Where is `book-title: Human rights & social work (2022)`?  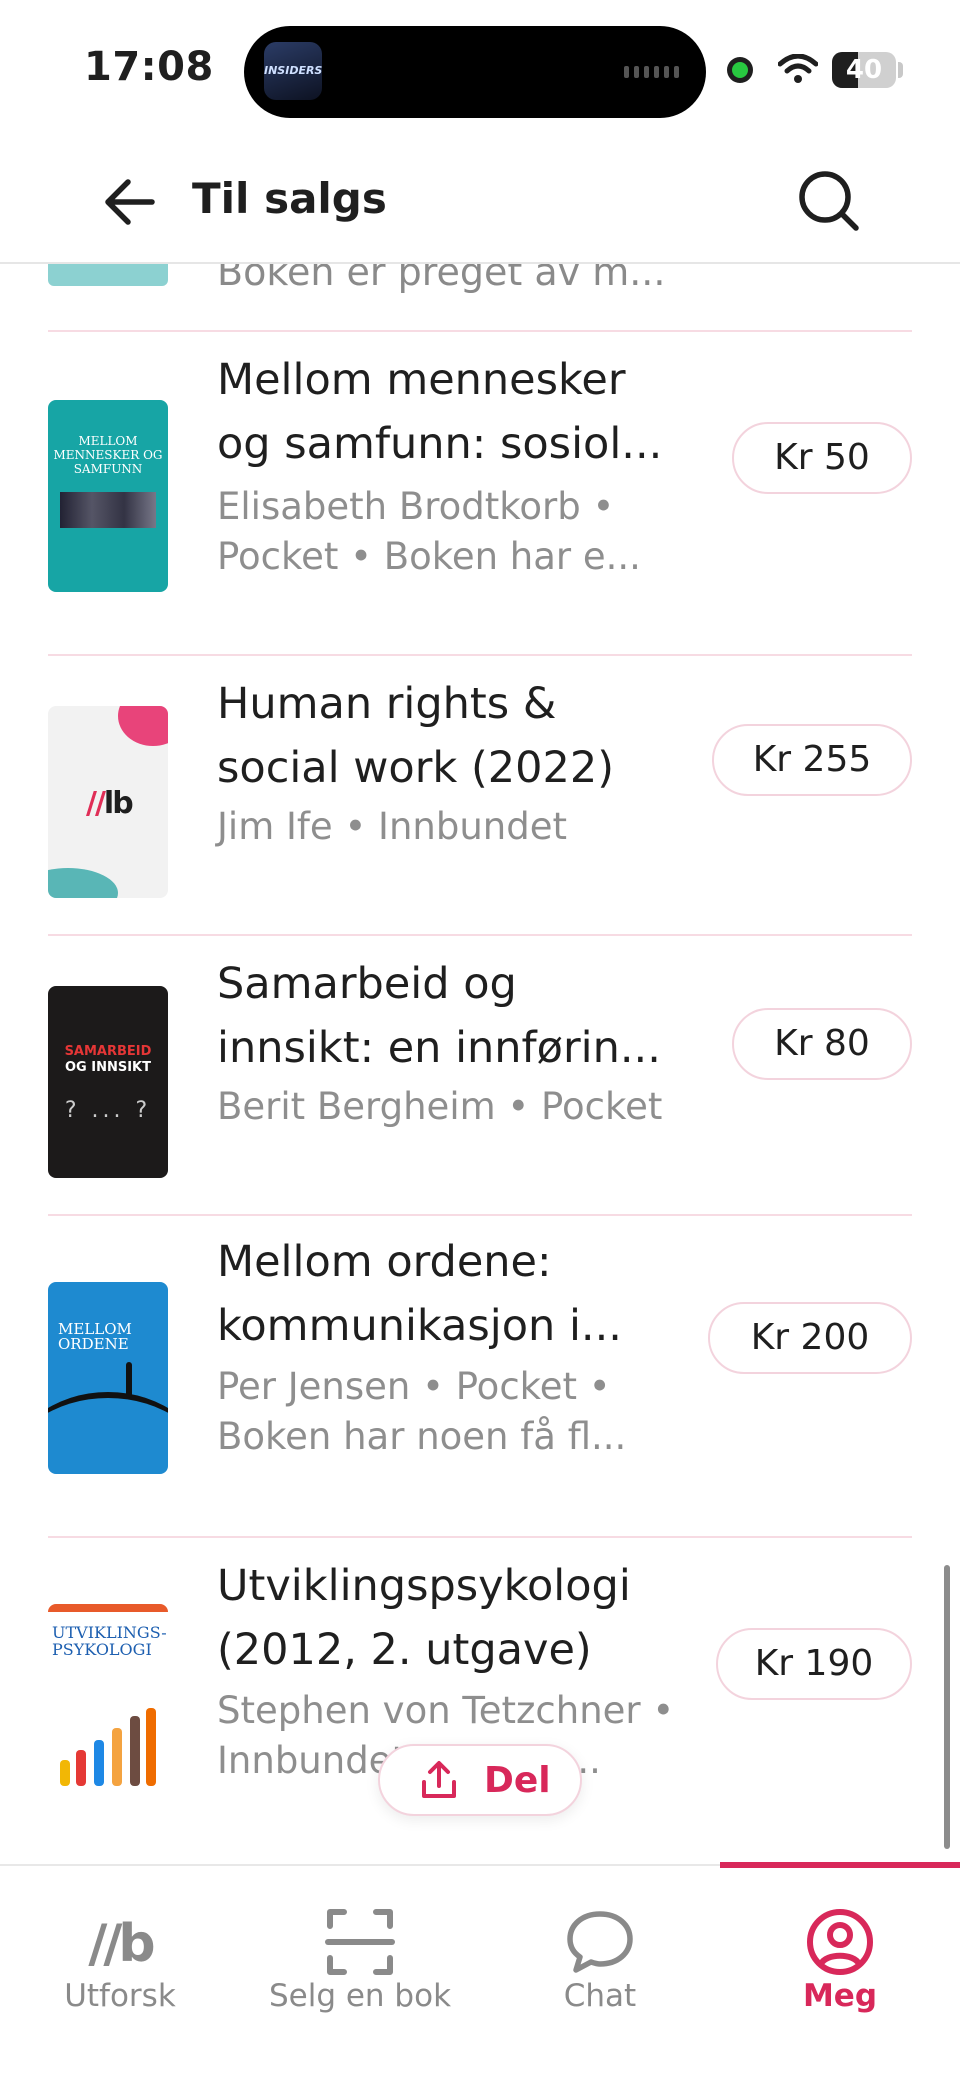 book-title: Human rights & social work (2022) is located at coordinates (415, 736).